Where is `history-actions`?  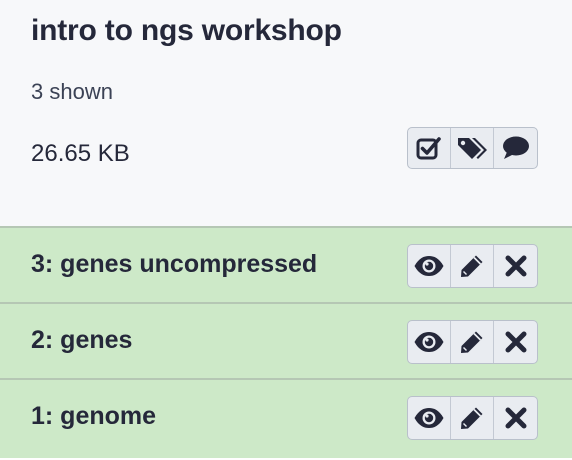
history-actions is located at coordinates (472, 148).